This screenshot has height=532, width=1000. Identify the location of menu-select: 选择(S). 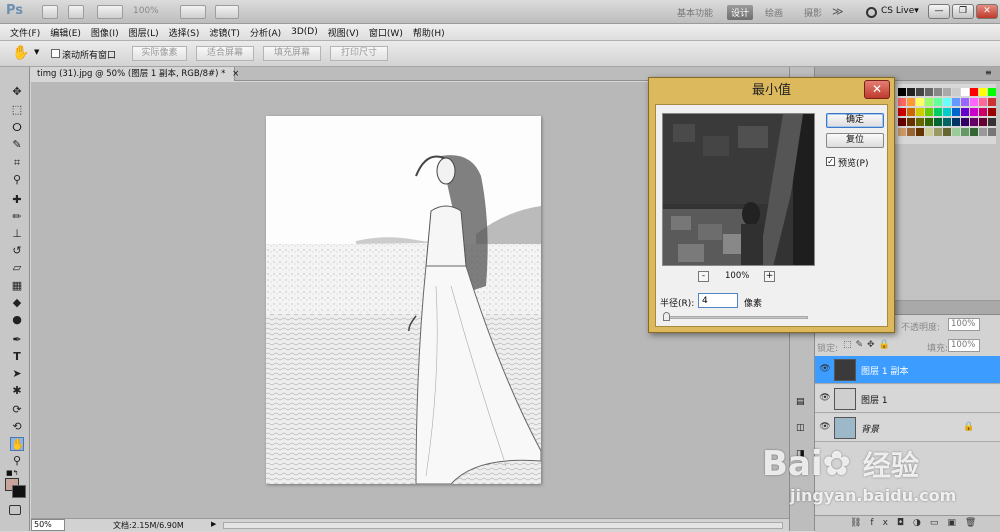
(184, 32).